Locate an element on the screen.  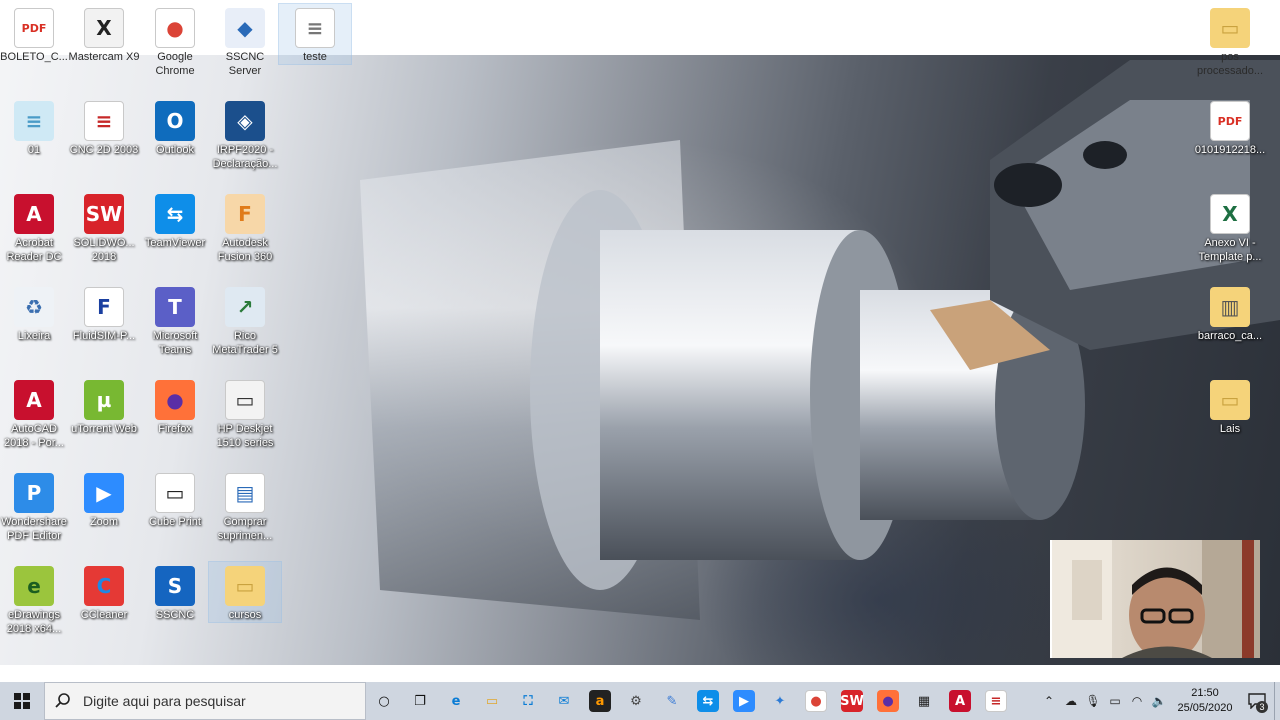
desktop-icon-lais: ▭ Lais is located at coordinates (1230, 406).